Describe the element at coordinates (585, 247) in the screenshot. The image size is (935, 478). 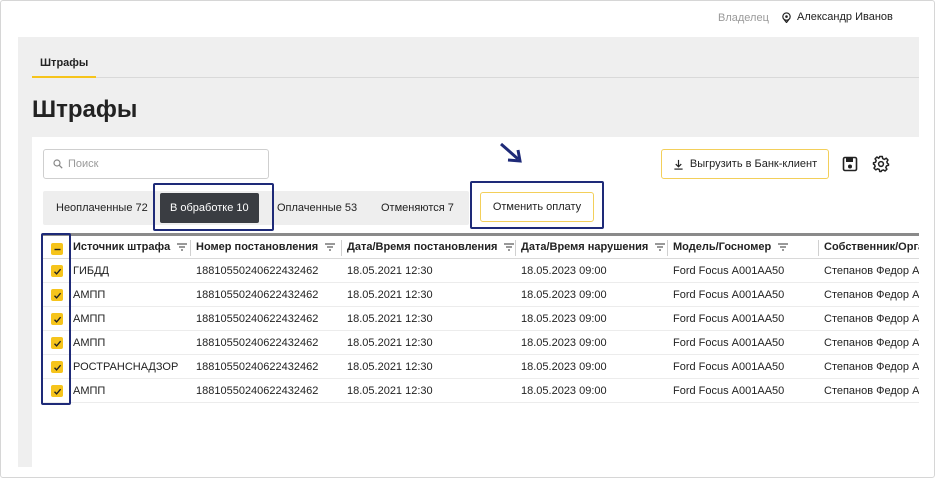
I see `column-title: Дата/Время нарушения` at that location.